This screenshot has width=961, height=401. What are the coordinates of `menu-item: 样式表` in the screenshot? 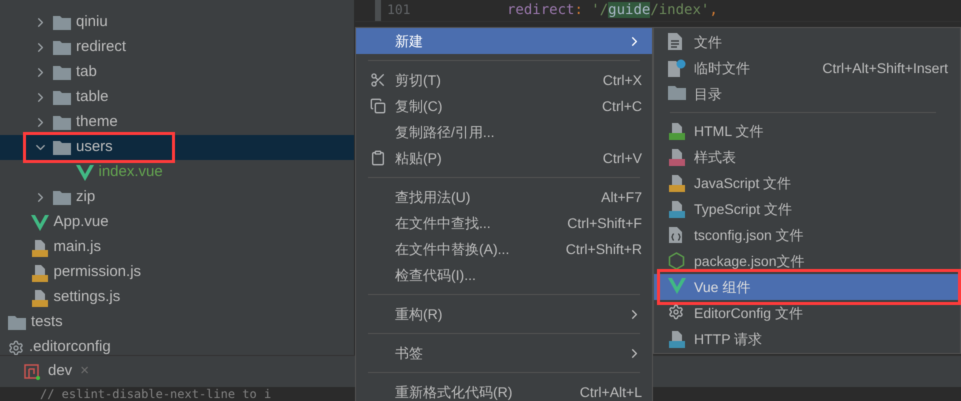 It's located at (807, 157).